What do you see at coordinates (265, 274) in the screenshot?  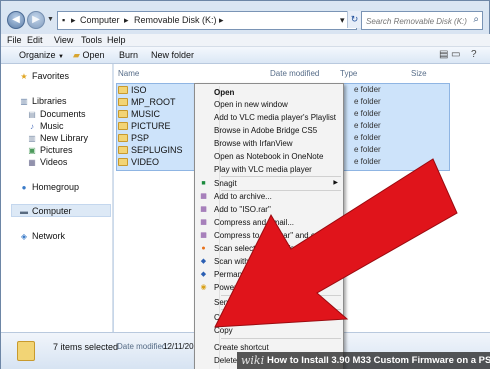 I see `menu-item-shred-avg-label: Permanently shred with AVG` at bounding box center [265, 274].